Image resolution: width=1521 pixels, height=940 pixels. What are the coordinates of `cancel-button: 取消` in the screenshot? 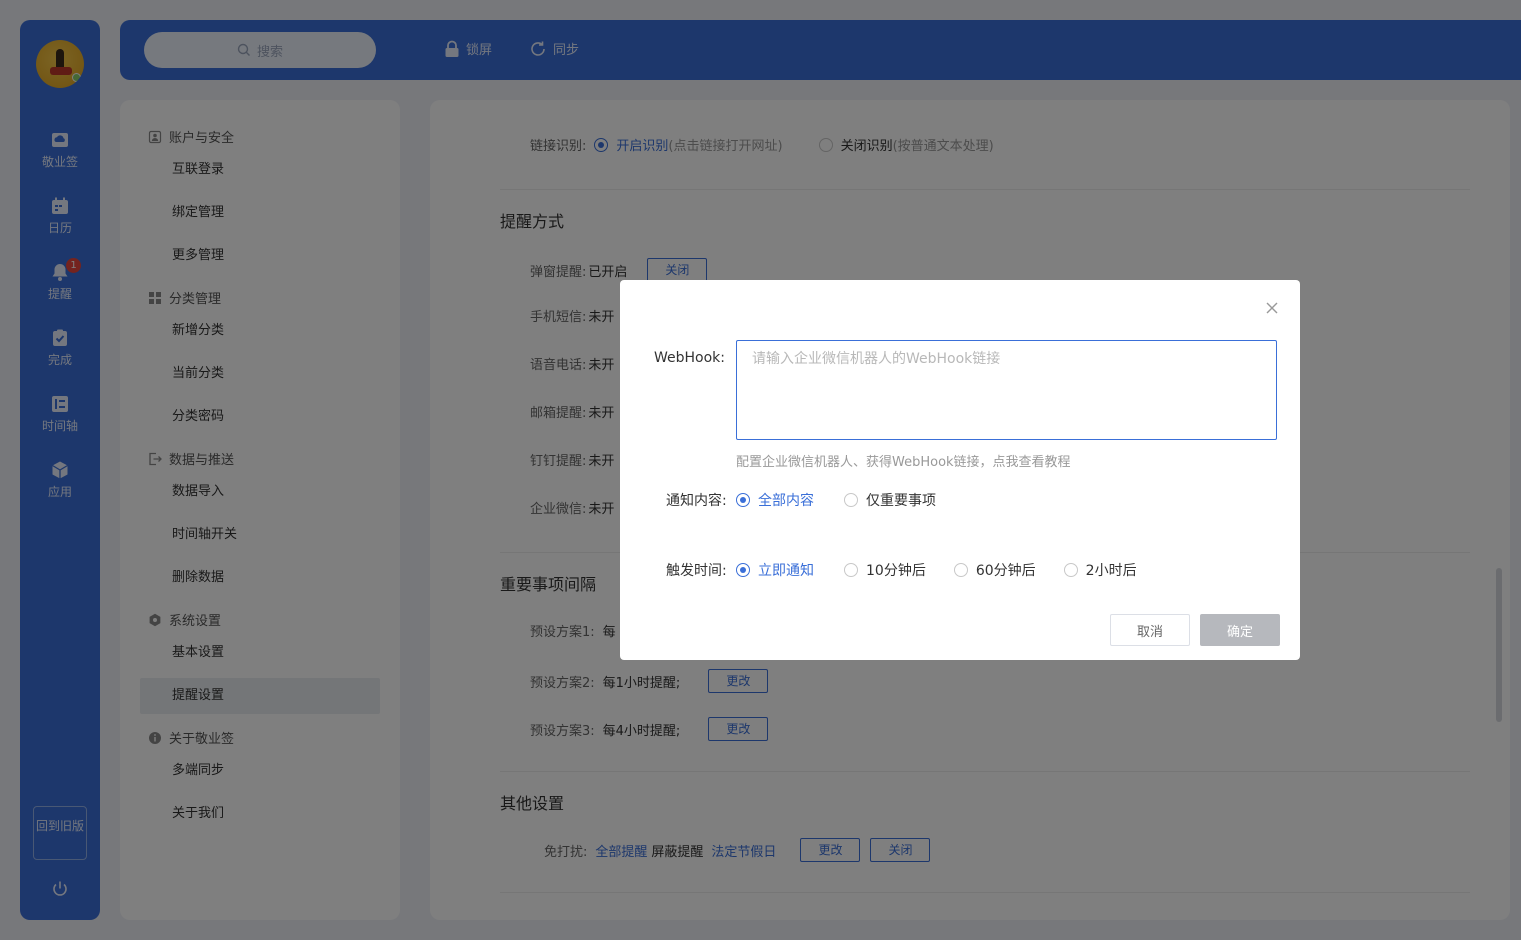 It's located at (1150, 630).